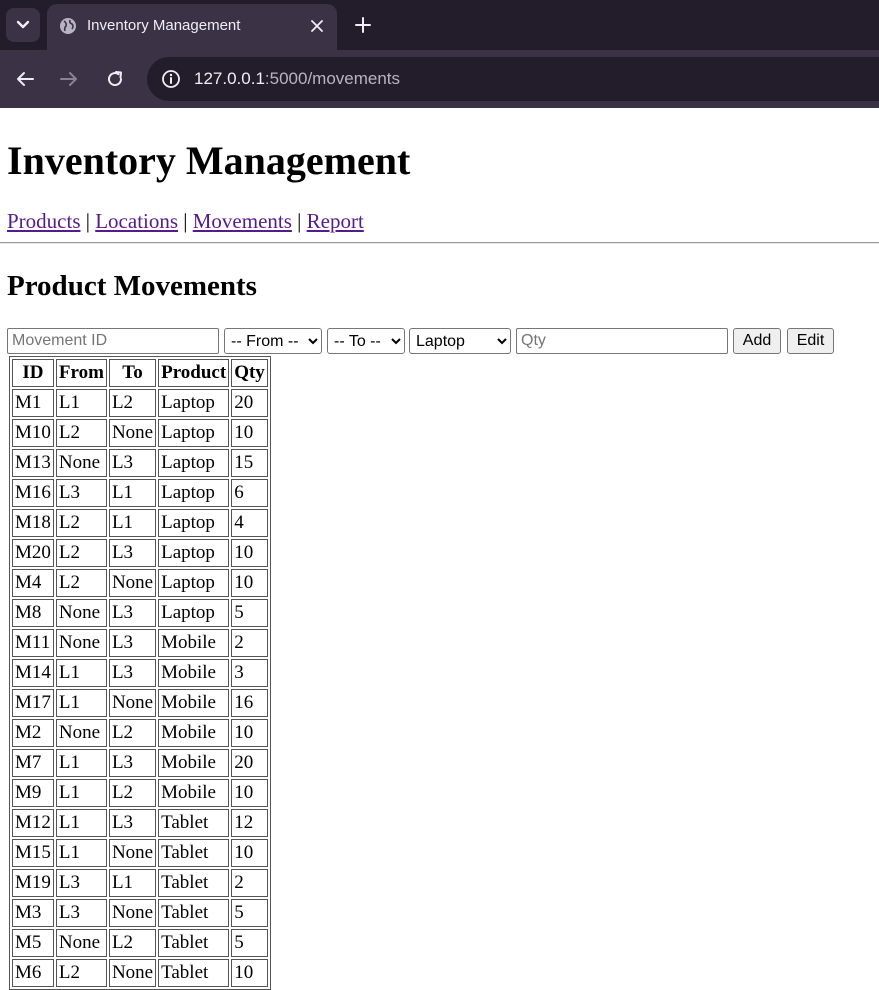 The height and width of the screenshot is (990, 879). I want to click on back-button, so click(25, 79).